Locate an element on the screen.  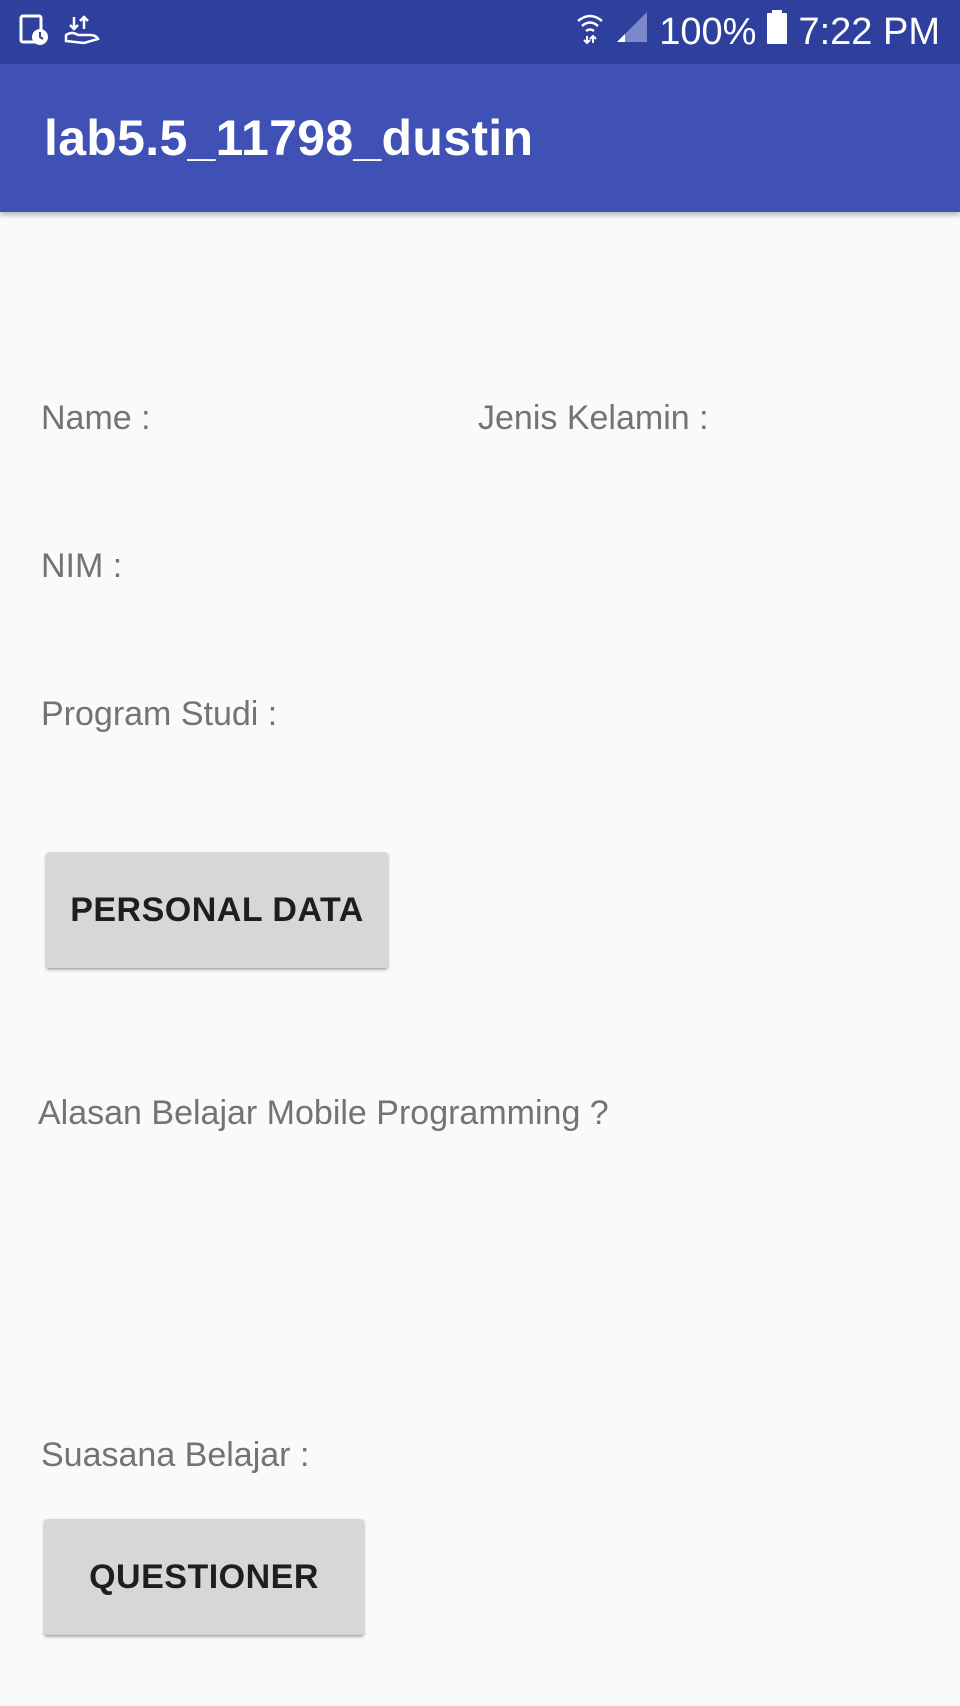
name-label: Name : is located at coordinates (96, 418).